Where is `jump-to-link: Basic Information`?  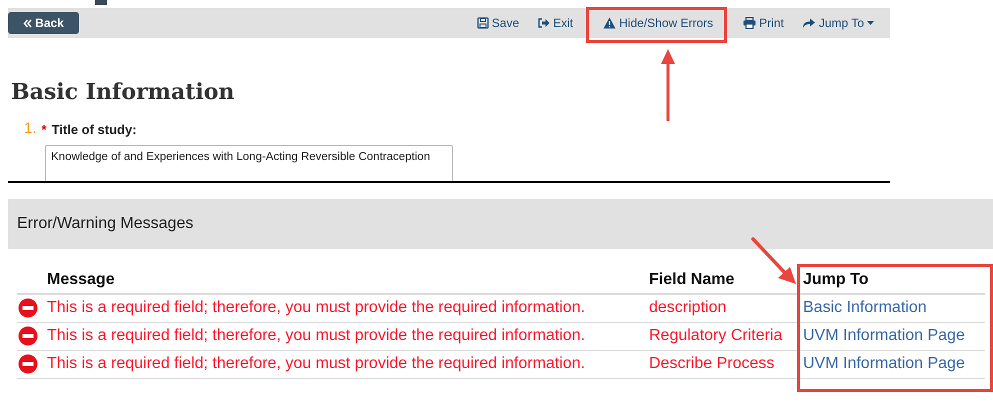 jump-to-link: Basic Information is located at coordinates (865, 308).